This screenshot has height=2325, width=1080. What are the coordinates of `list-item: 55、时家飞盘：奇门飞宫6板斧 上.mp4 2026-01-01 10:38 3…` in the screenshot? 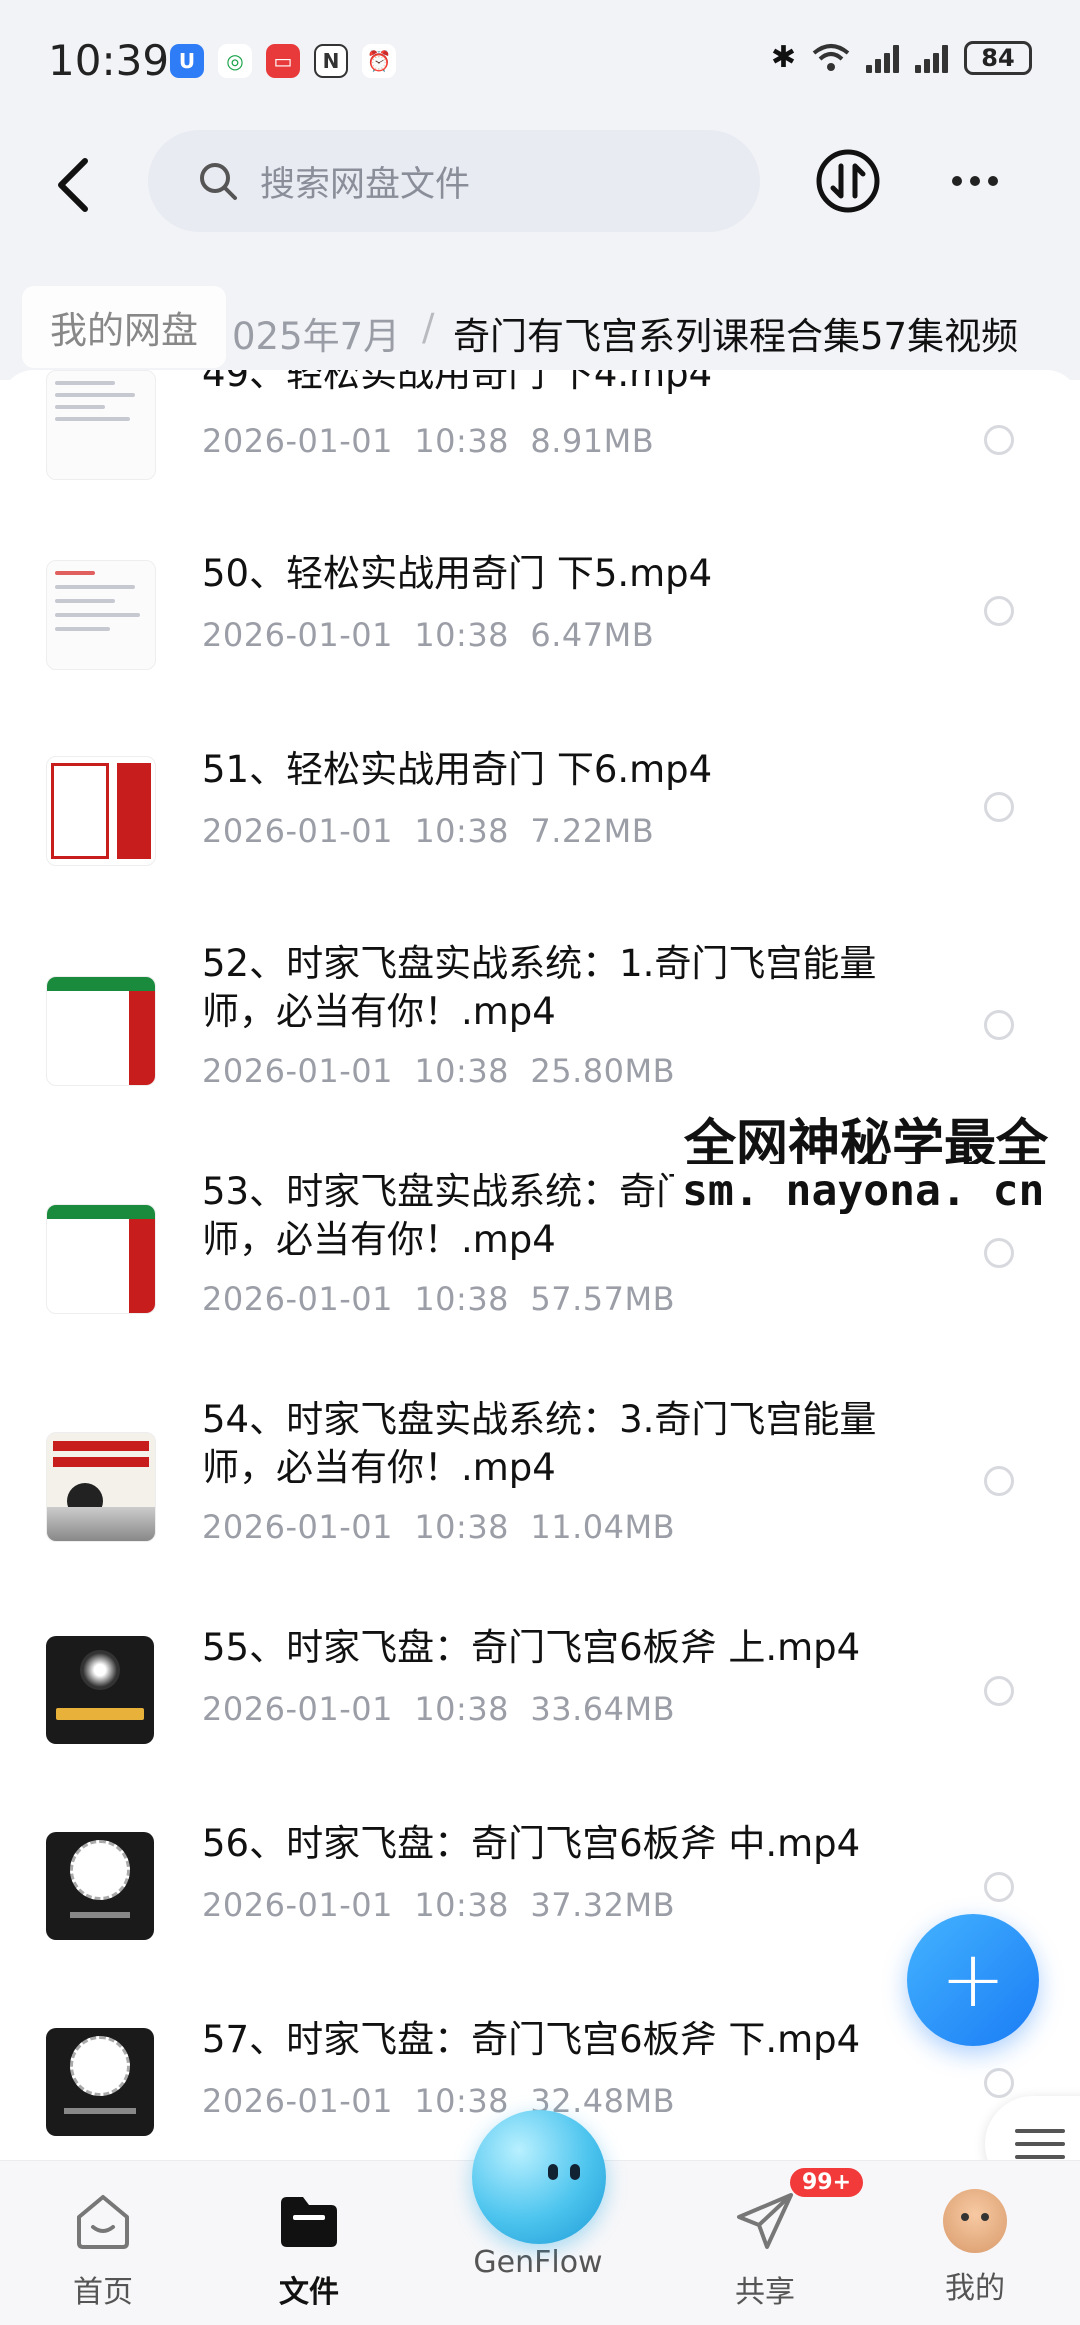 It's located at (540, 1724).